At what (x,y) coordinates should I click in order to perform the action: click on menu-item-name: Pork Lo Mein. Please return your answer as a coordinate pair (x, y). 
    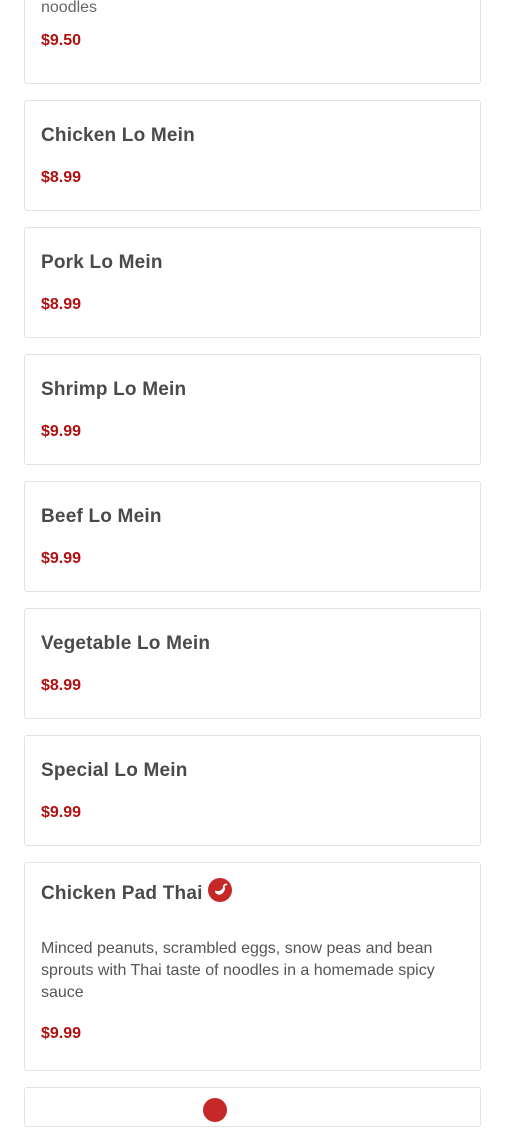
    Looking at the image, I should click on (102, 262).